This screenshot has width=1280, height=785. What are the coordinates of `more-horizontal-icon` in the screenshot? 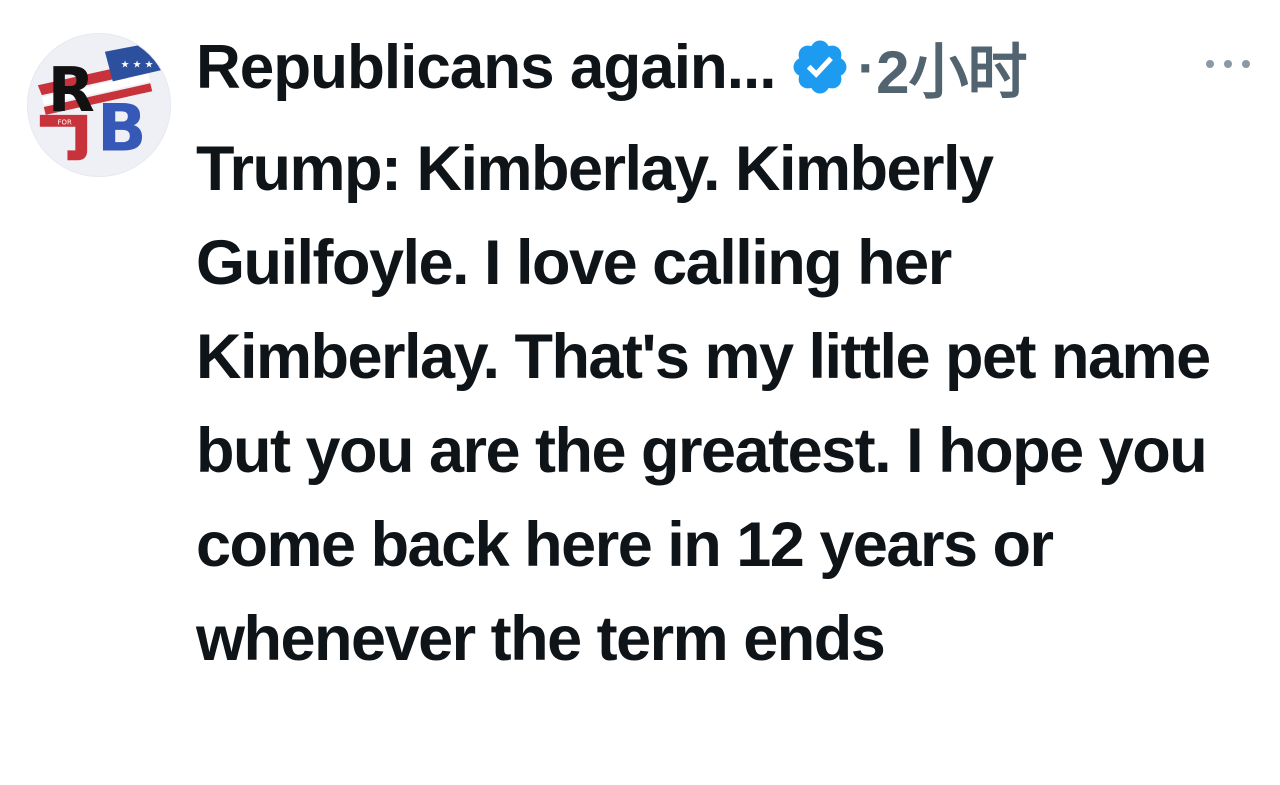 It's located at (1228, 64).